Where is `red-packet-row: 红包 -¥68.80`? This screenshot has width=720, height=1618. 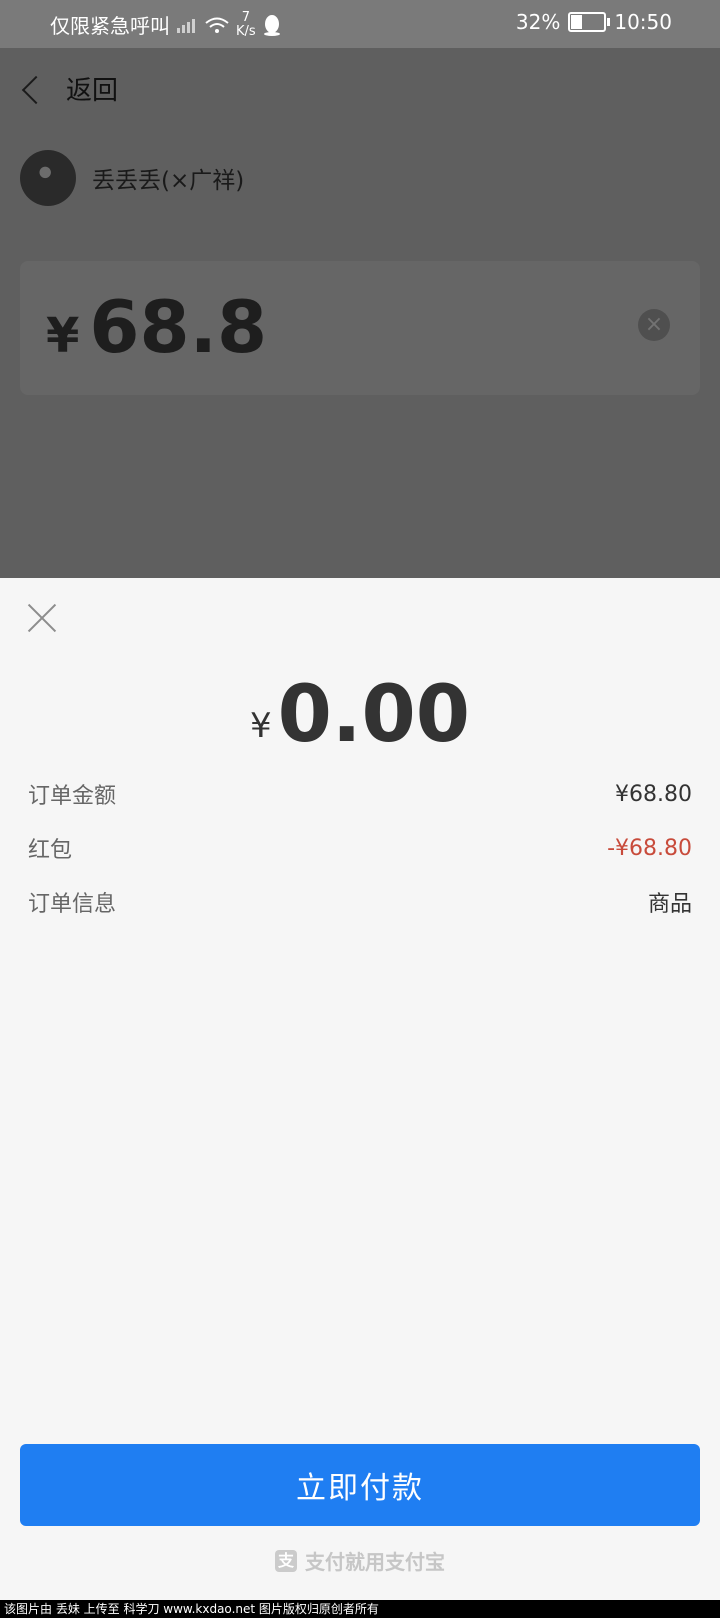
red-packet-row: 红包 -¥68.80 is located at coordinates (360, 848).